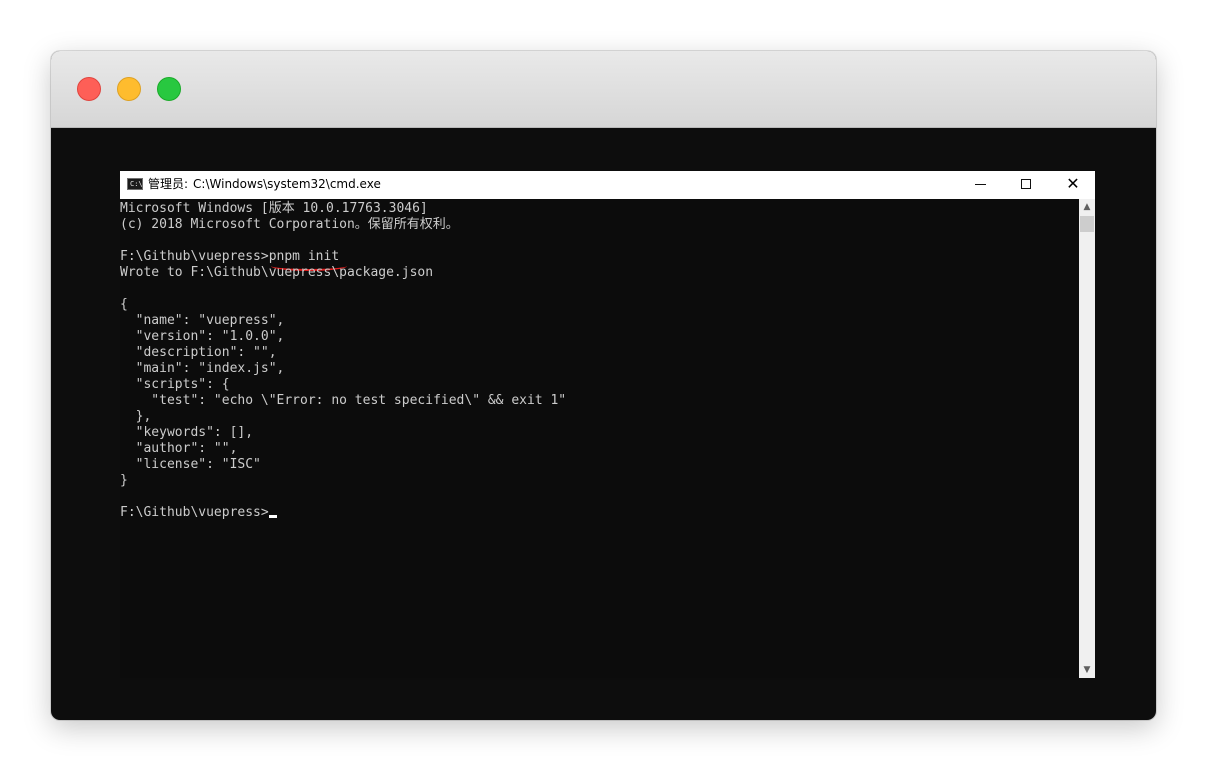  Describe the element at coordinates (202, 336) in the screenshot. I see `terminal-line: "version": "1.0.0",` at that location.